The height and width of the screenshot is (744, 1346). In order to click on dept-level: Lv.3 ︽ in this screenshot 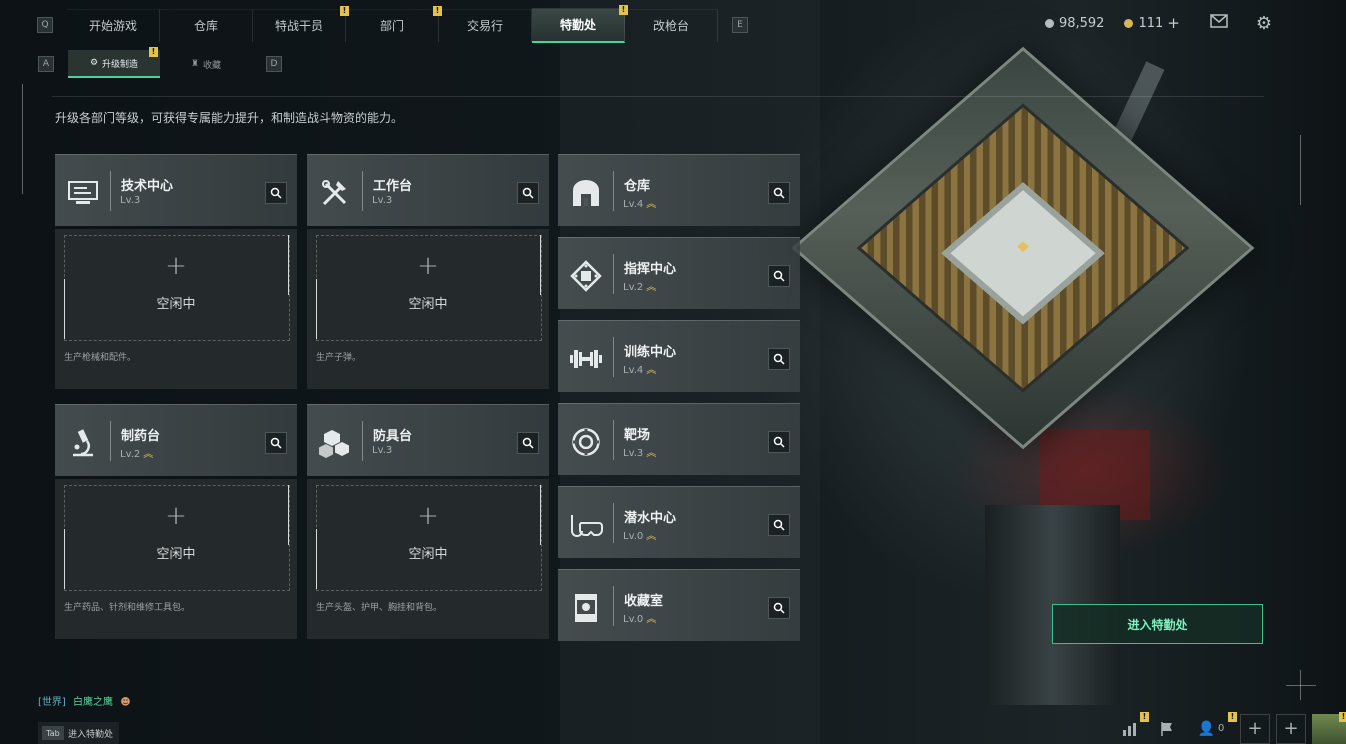, I will do `click(640, 453)`.